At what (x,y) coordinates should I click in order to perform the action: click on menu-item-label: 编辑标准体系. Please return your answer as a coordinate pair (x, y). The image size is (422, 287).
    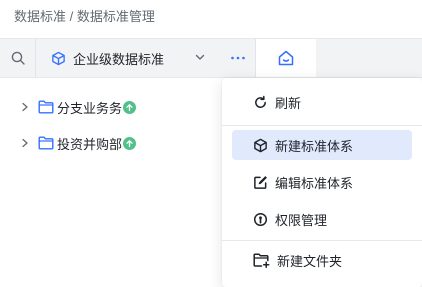
    Looking at the image, I should click on (314, 183).